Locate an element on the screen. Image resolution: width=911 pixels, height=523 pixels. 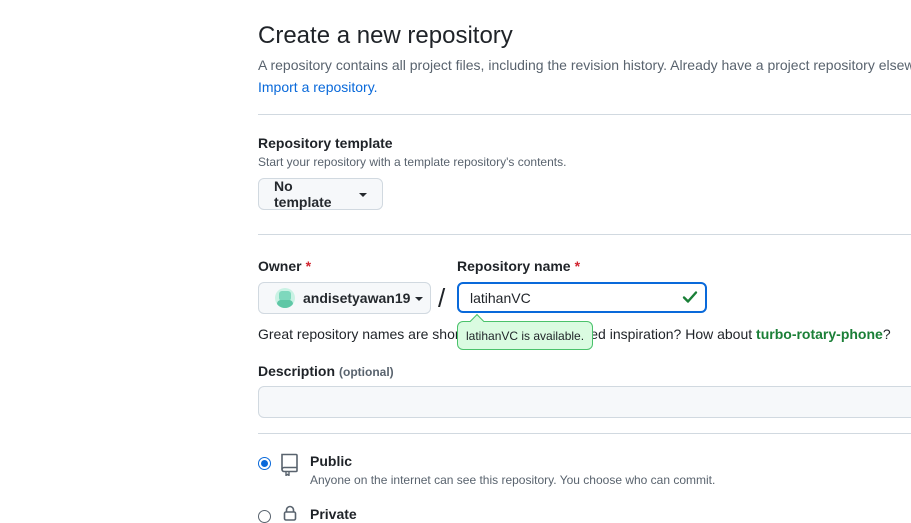
description-label-text: Description is located at coordinates (297, 371).